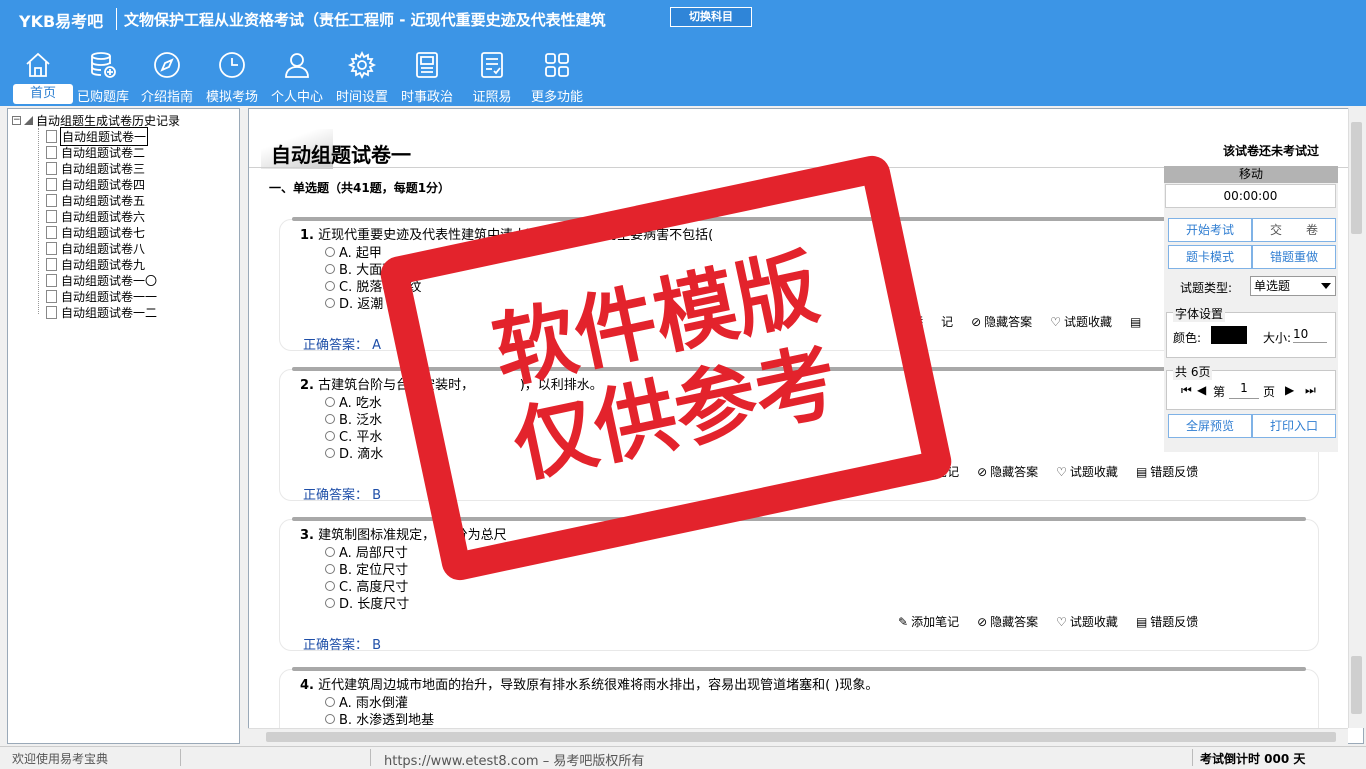 The width and height of the screenshot is (1366, 769). What do you see at coordinates (1210, 426) in the screenshot?
I see `fullscreen-preview-button: 全屏预览` at bounding box center [1210, 426].